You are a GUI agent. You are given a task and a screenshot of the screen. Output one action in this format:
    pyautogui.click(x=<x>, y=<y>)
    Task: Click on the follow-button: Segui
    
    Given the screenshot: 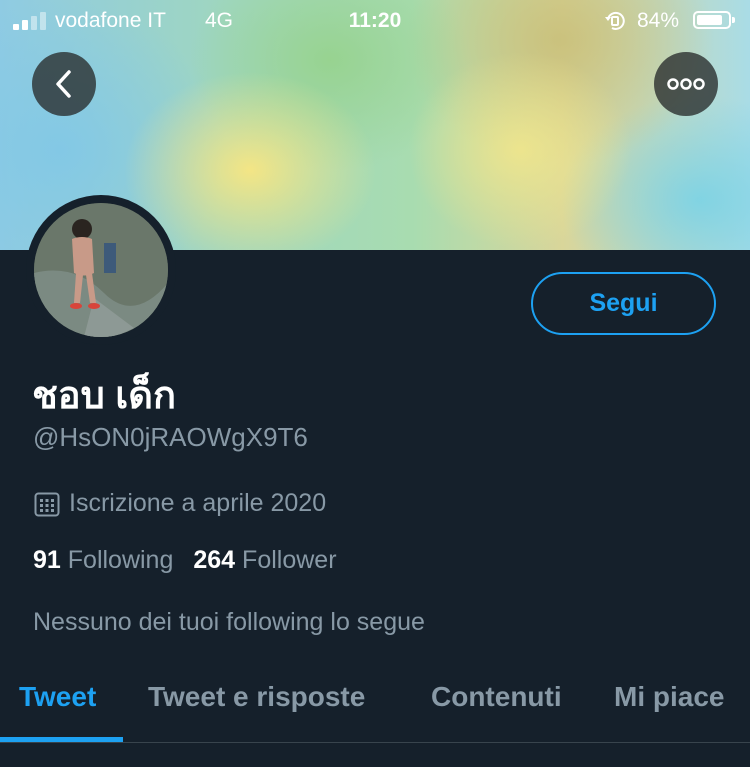 What is the action you would take?
    pyautogui.click(x=623, y=303)
    